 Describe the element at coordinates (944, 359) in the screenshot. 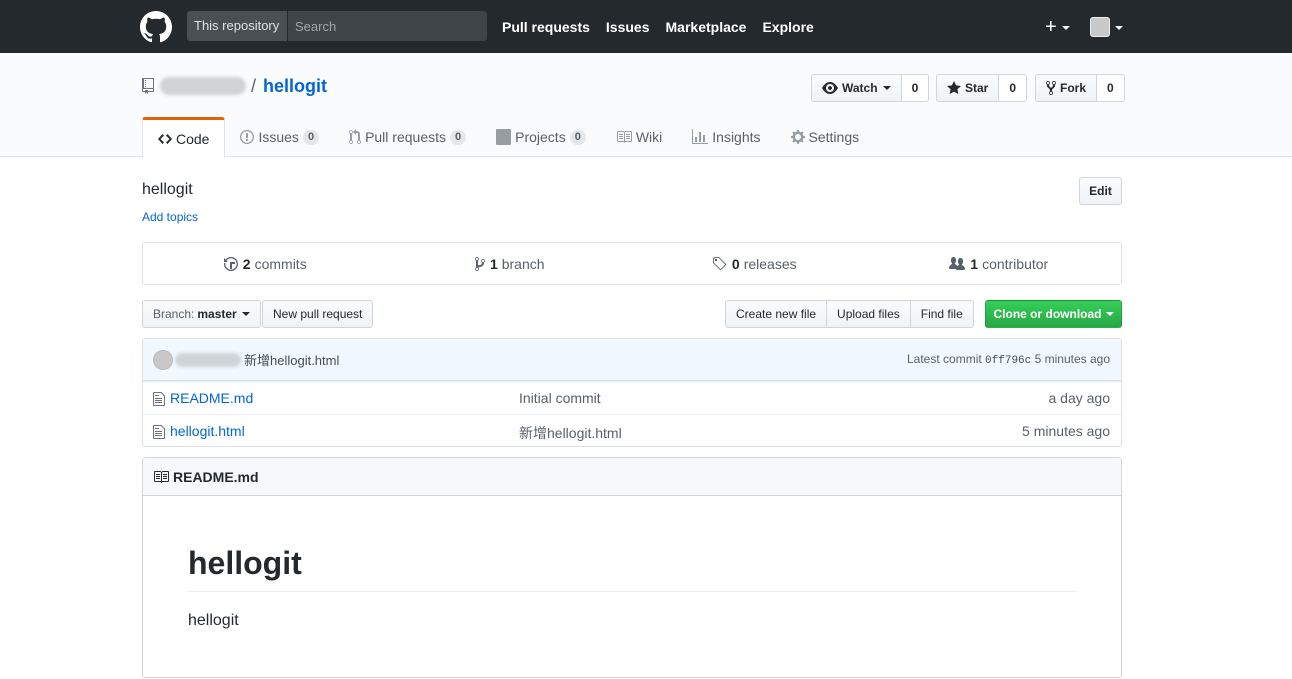

I see `latest-commit-label: Latest commit` at that location.